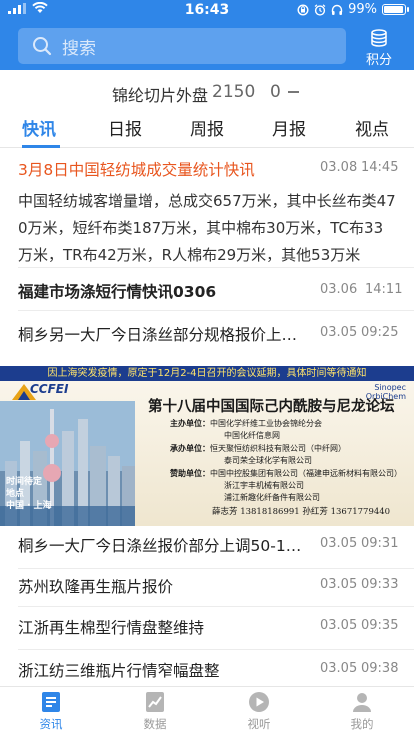 This screenshot has height=736, width=414. What do you see at coordinates (207, 588) in the screenshot?
I see `news-item: 苏州玖隆再生瓶片报价 03.05 09:33` at bounding box center [207, 588].